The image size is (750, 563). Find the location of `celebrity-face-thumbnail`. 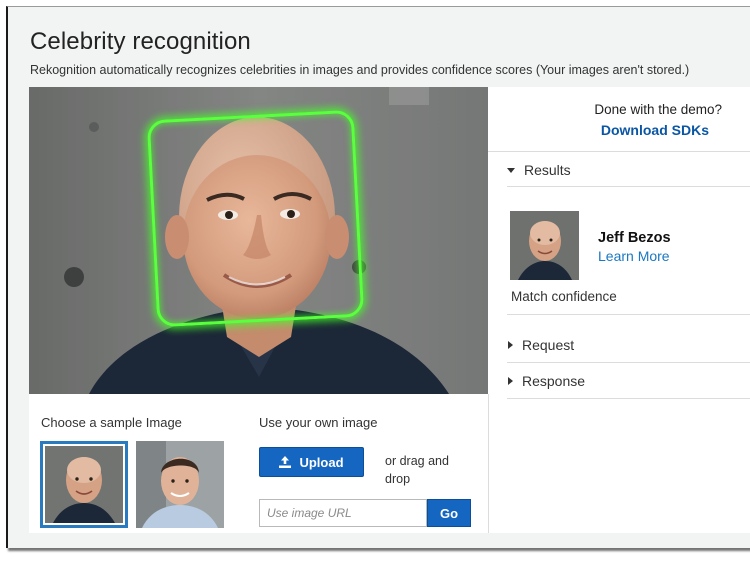

celebrity-face-thumbnail is located at coordinates (544, 245).